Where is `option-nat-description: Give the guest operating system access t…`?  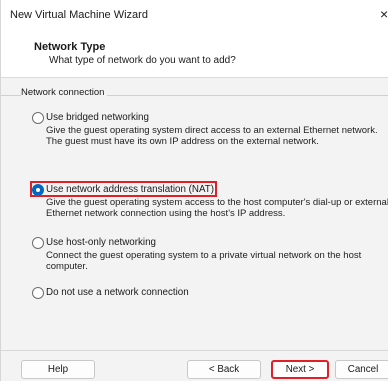 option-nat-description: Give the guest operating system access t… is located at coordinates (217, 208).